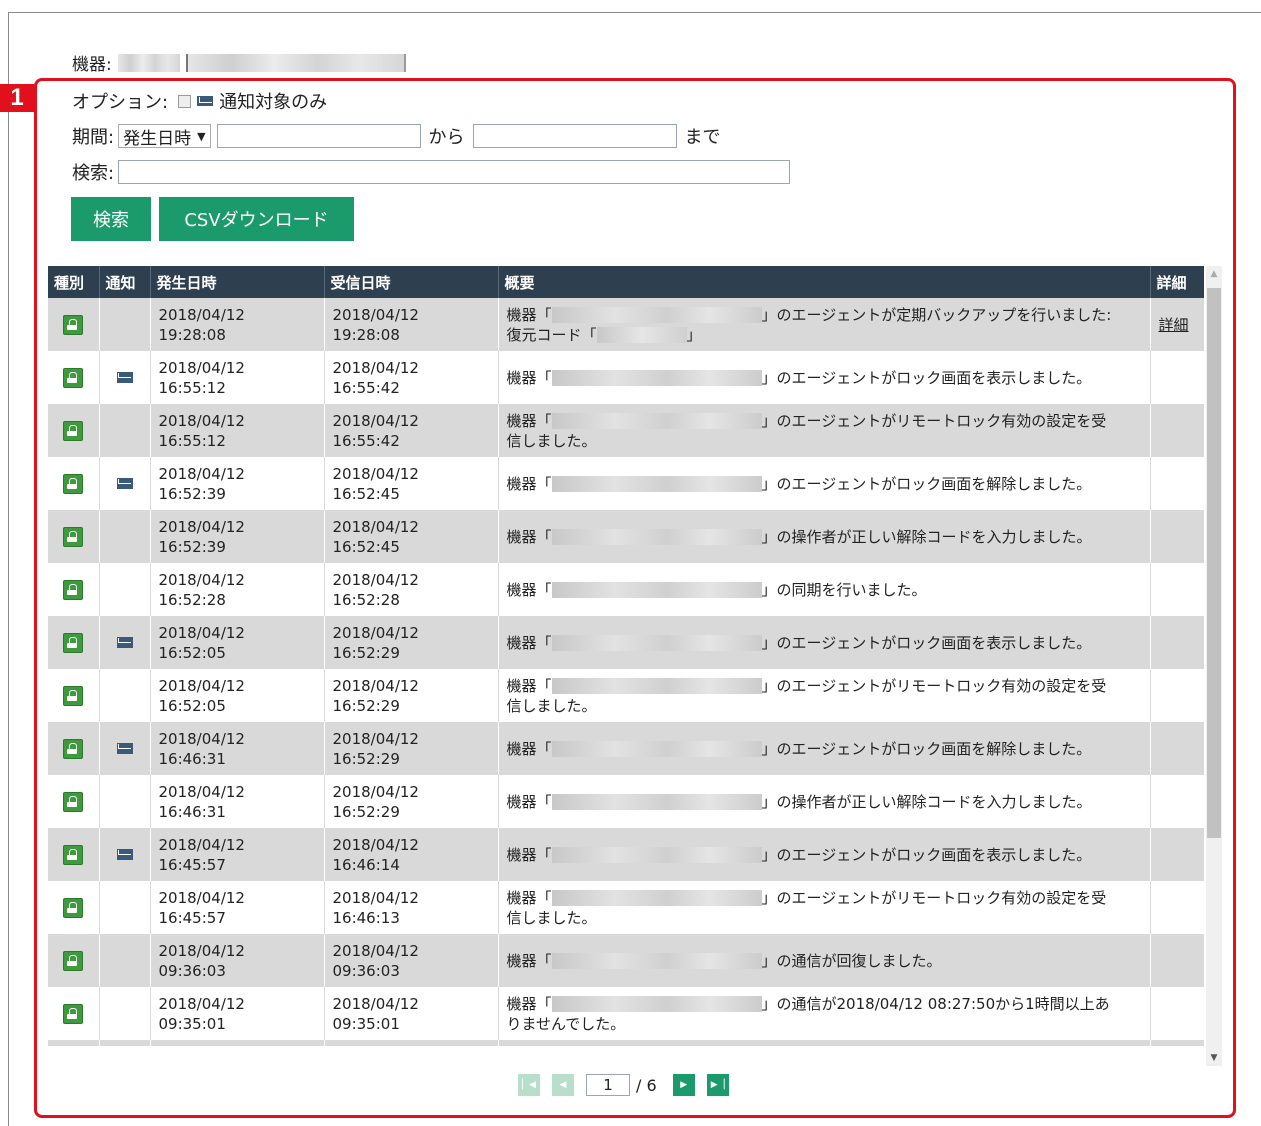 Image resolution: width=1261 pixels, height=1126 pixels. I want to click on csv-download-button: CSVダウンロード, so click(256, 219).